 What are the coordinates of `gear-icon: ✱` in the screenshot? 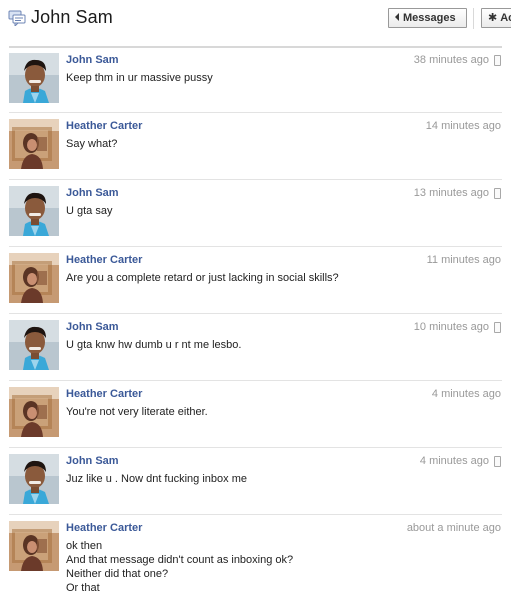 It's located at (493, 18).